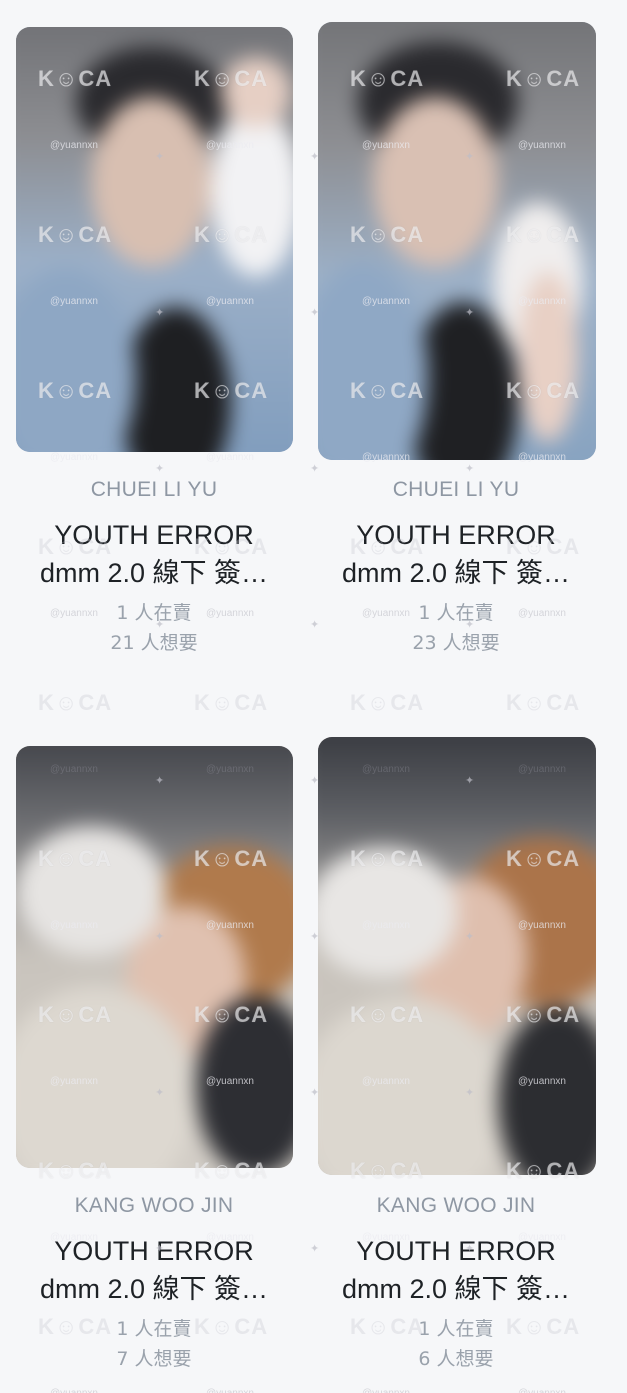 This screenshot has width=627, height=1393. I want to click on wanting-count: 21 人想要, so click(154, 643).